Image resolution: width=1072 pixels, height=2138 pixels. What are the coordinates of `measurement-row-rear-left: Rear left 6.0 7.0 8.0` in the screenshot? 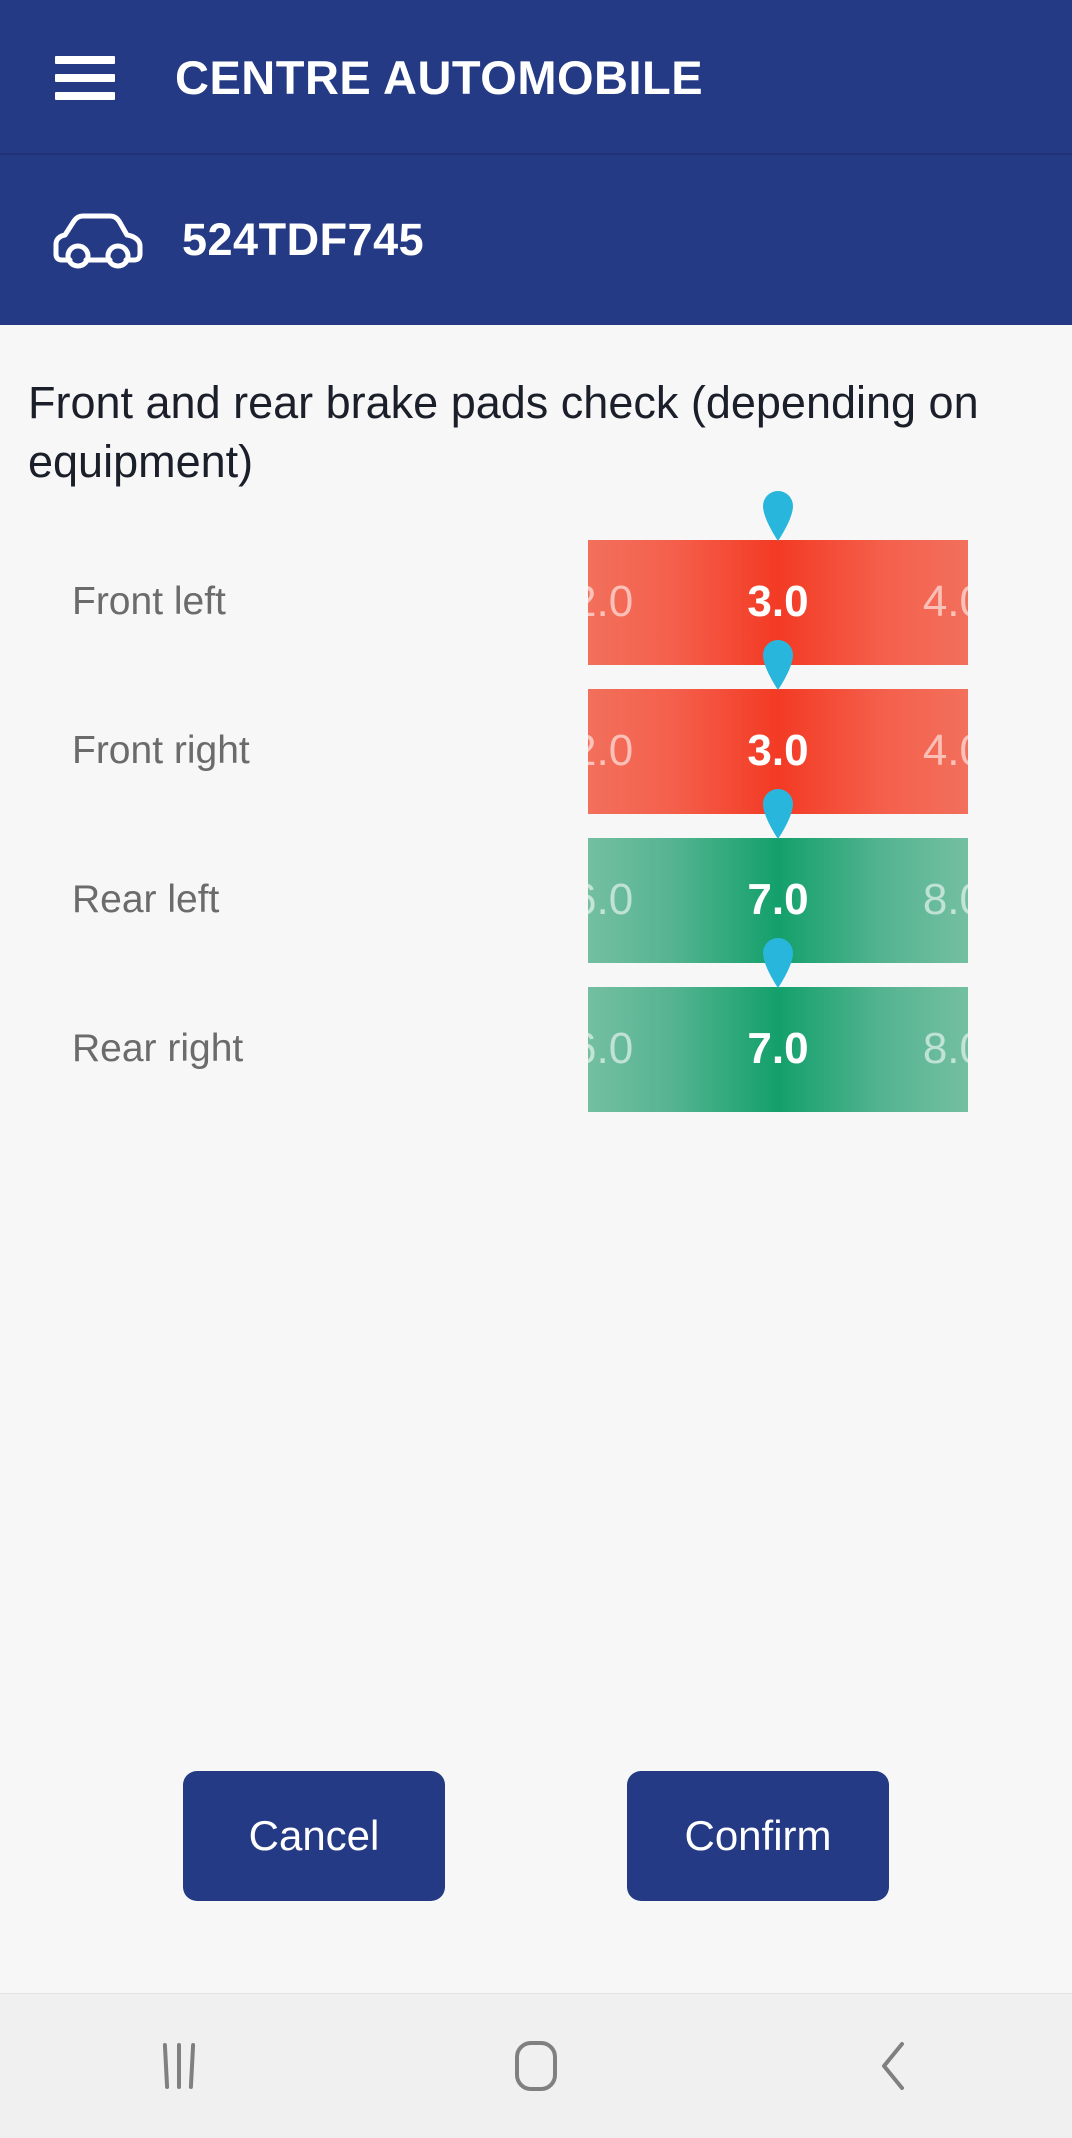 It's located at (536, 881).